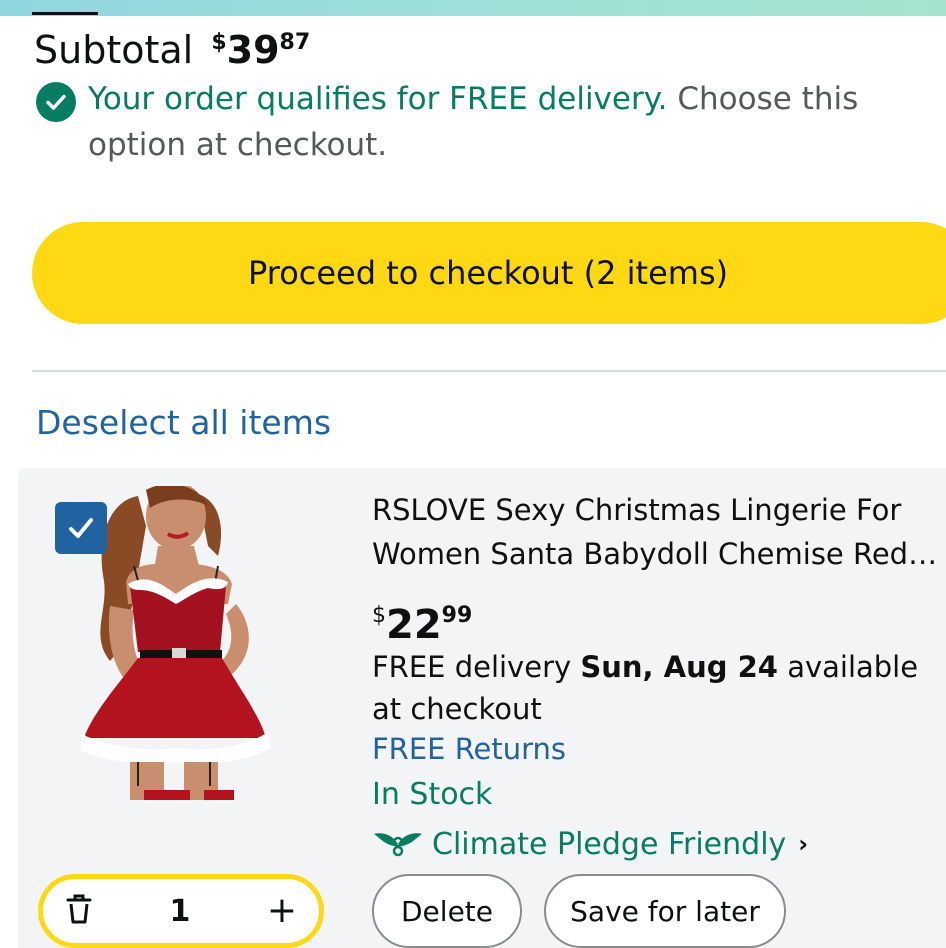  What do you see at coordinates (79, 911) in the screenshot?
I see `trash-icon` at bounding box center [79, 911].